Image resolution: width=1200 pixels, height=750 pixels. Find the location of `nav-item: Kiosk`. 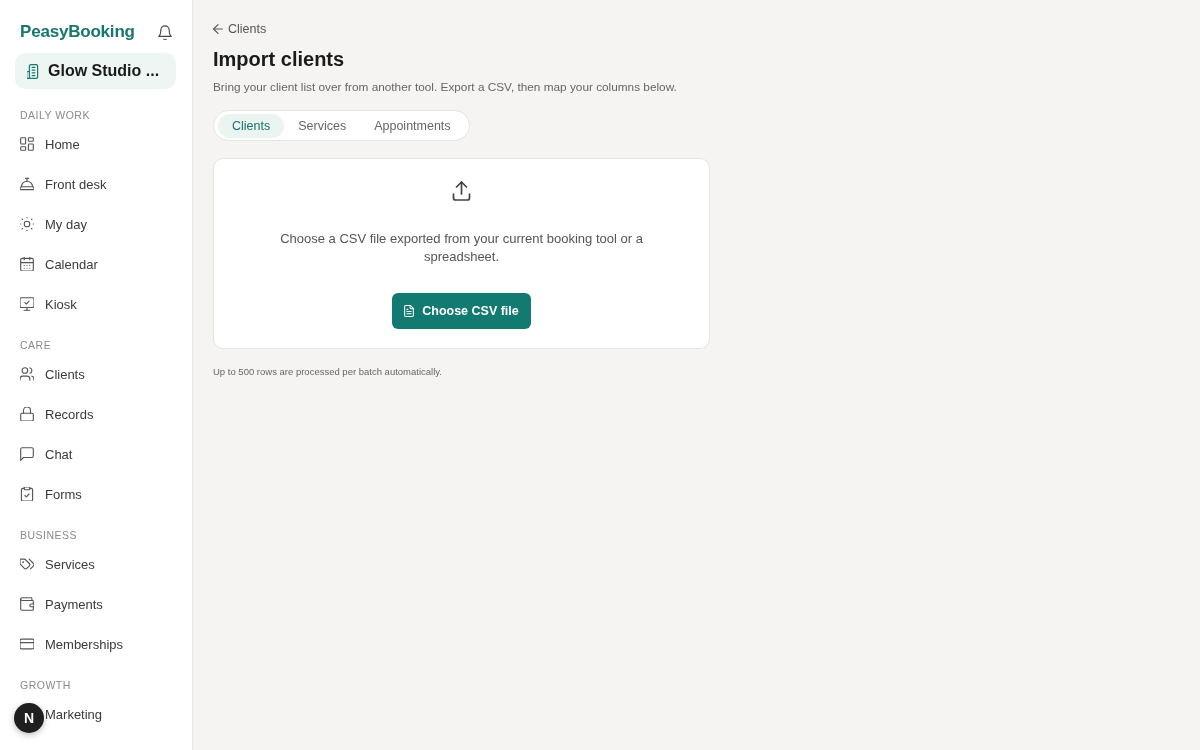

nav-item: Kiosk is located at coordinates (95, 304).